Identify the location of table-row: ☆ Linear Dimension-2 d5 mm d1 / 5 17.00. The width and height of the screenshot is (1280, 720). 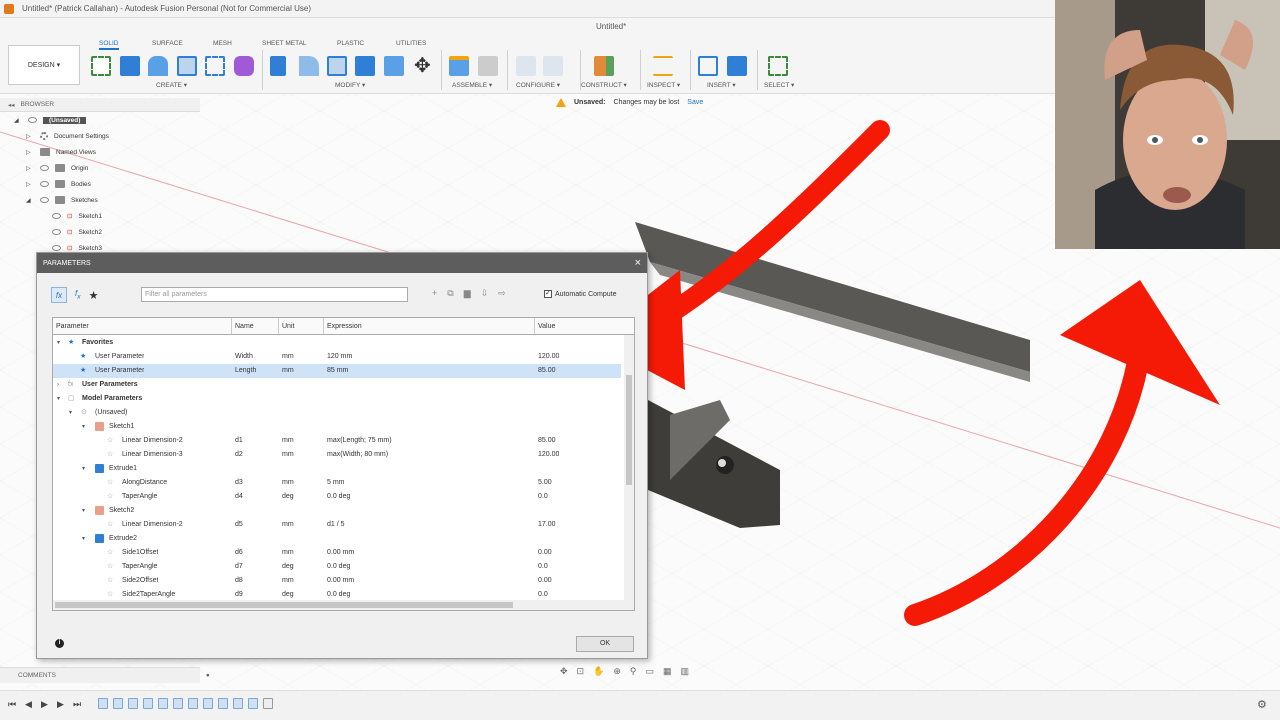
(337, 525).